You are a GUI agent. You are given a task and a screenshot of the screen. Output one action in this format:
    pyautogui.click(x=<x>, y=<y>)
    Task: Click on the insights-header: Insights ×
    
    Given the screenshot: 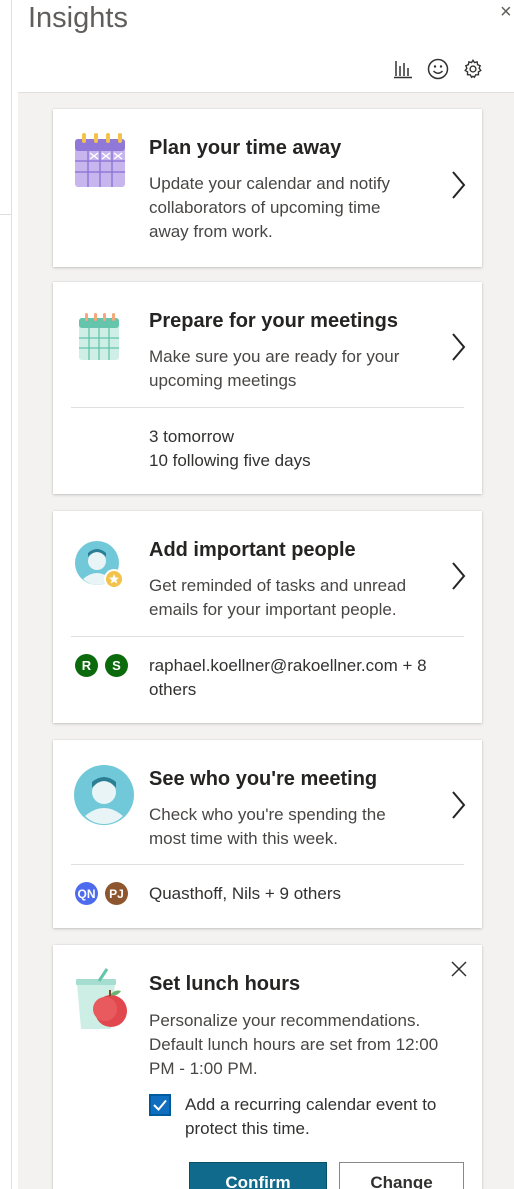 What is the action you would take?
    pyautogui.click(x=266, y=46)
    